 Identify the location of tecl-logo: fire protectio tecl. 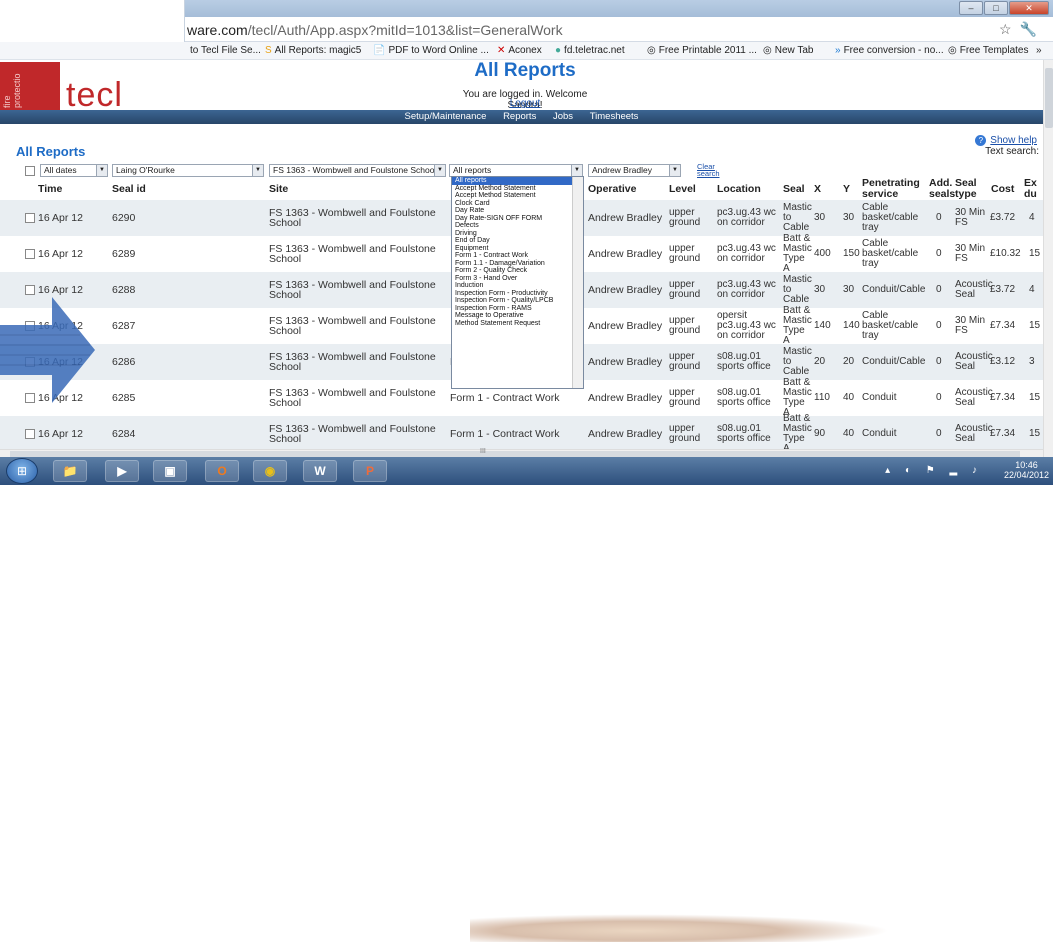
(62, 86).